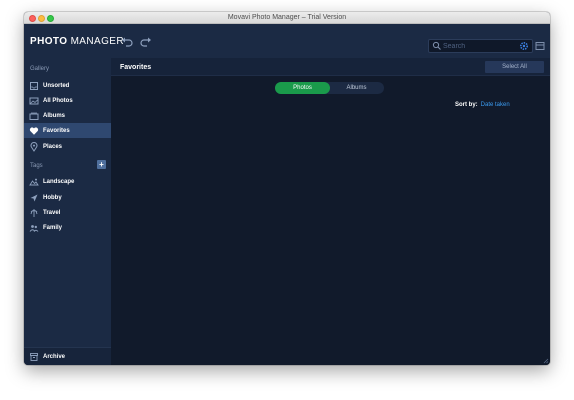  I want to click on tags-section-label: Tags, so click(36, 166).